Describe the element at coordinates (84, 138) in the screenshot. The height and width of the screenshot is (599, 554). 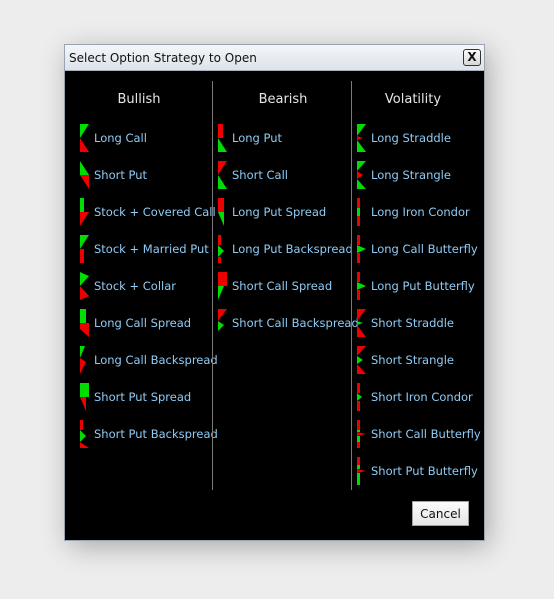
I see `long-call-payoff-icon` at that location.